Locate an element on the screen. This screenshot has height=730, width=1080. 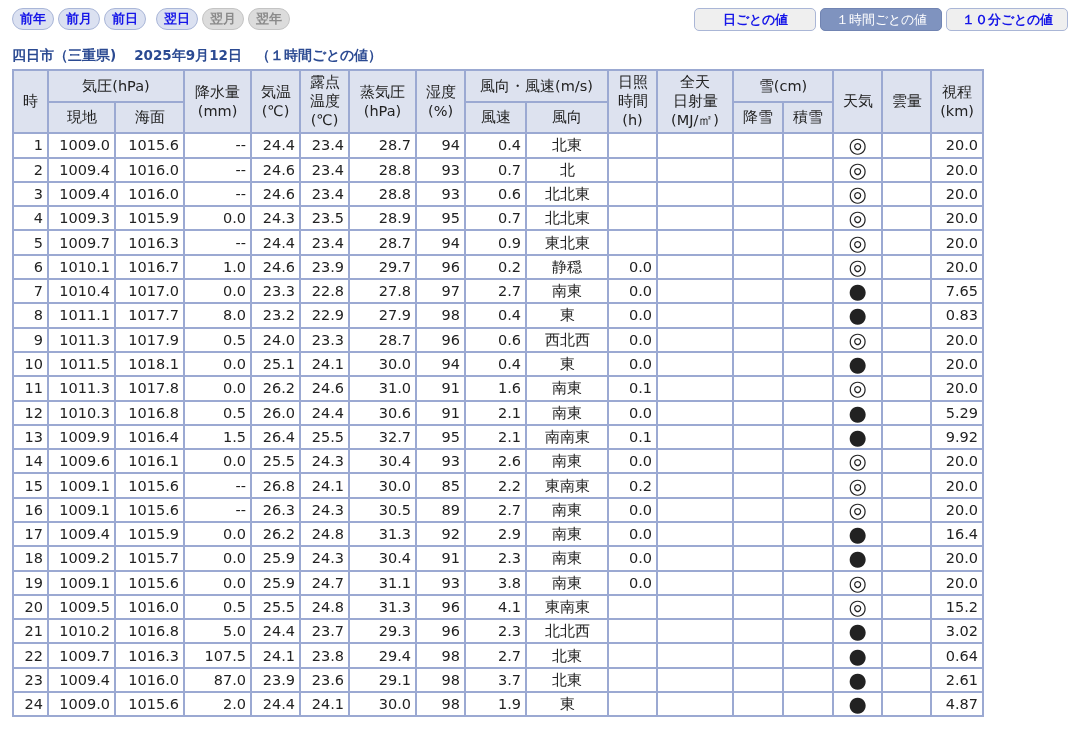
table-cell: 28.8 is located at coordinates (382, 194).